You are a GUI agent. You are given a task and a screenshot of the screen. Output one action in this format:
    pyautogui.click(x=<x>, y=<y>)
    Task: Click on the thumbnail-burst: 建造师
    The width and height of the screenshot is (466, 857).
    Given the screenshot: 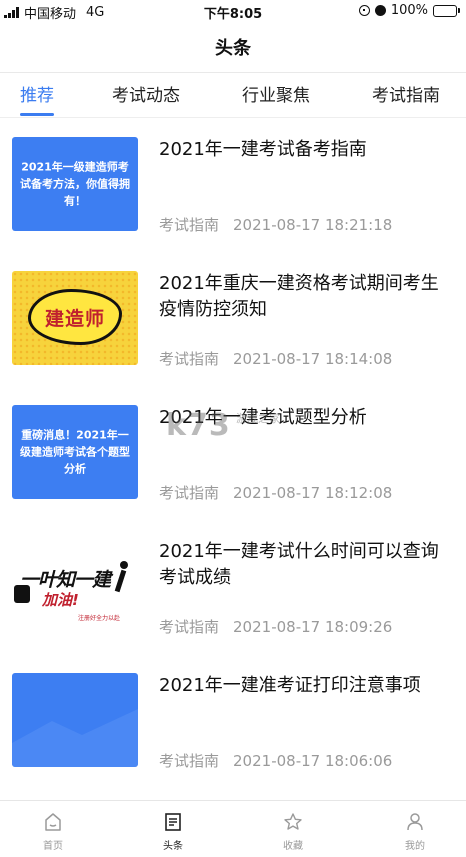 What is the action you would take?
    pyautogui.click(x=75, y=317)
    